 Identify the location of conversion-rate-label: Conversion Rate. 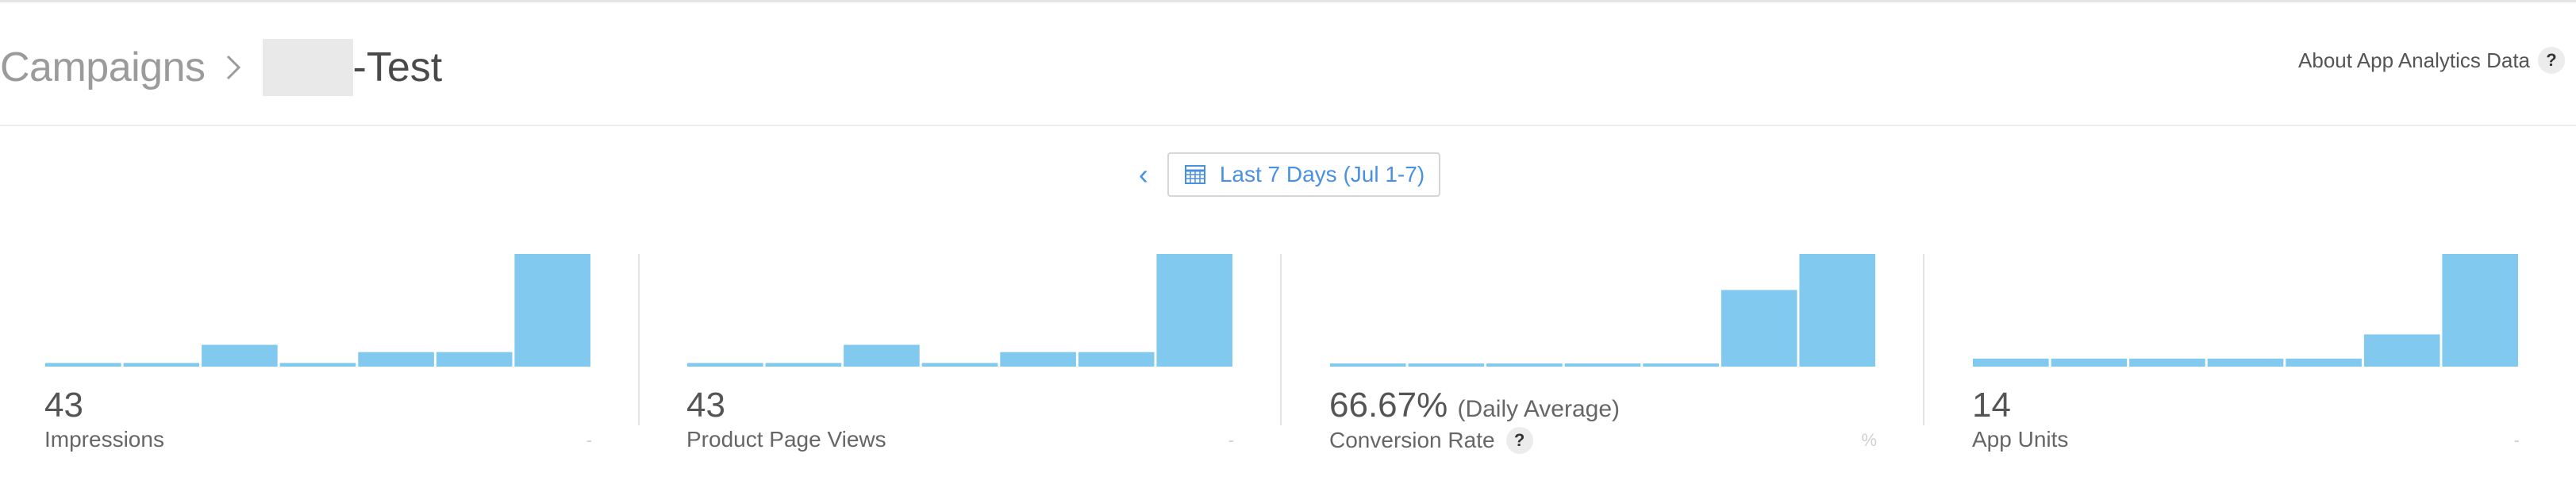
(1412, 440).